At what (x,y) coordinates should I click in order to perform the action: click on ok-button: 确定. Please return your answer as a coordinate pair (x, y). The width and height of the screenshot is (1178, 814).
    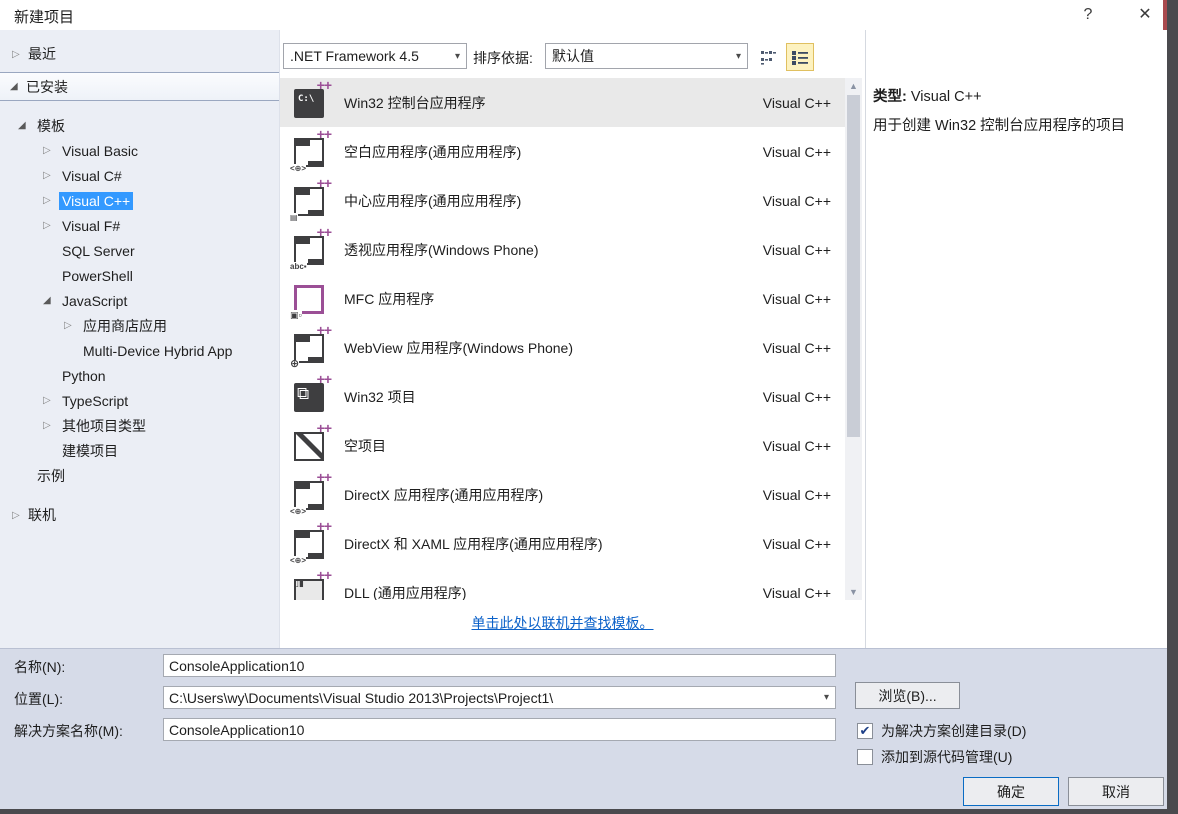
    Looking at the image, I should click on (1011, 791).